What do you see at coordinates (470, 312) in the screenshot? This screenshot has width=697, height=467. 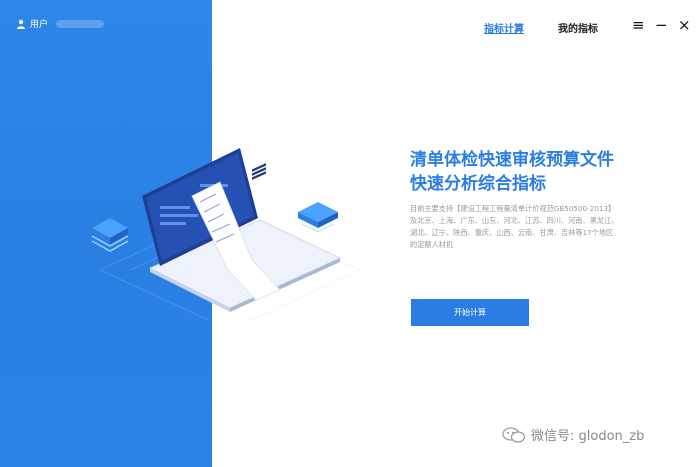 I see `start-calculation-button: 开始计算` at bounding box center [470, 312].